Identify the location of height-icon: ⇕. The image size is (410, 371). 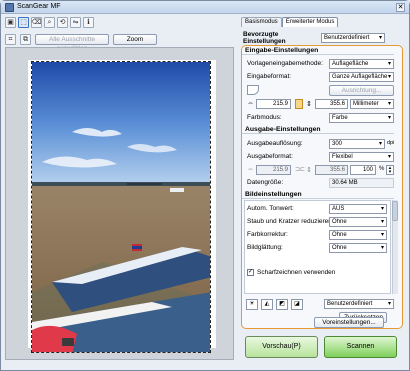
(309, 104).